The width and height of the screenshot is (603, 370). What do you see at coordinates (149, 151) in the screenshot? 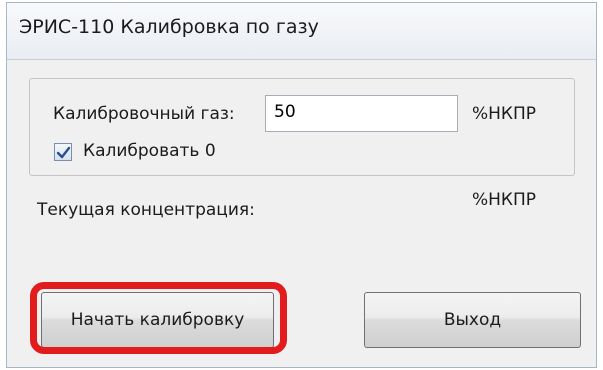
I see `calibrate-zero-label: Калибровать 0` at bounding box center [149, 151].